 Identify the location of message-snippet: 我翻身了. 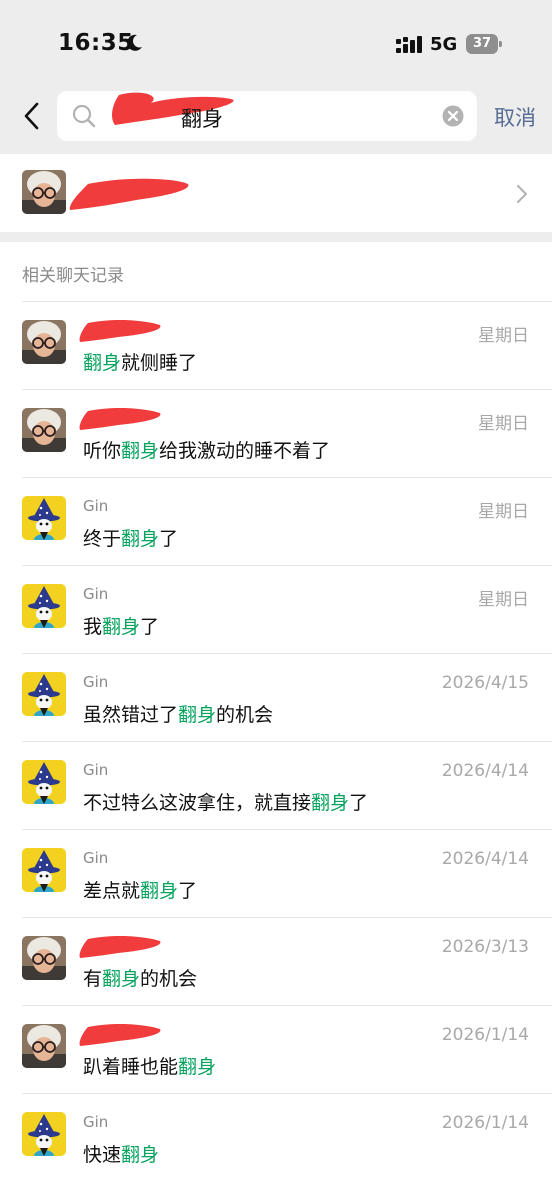
(121, 625).